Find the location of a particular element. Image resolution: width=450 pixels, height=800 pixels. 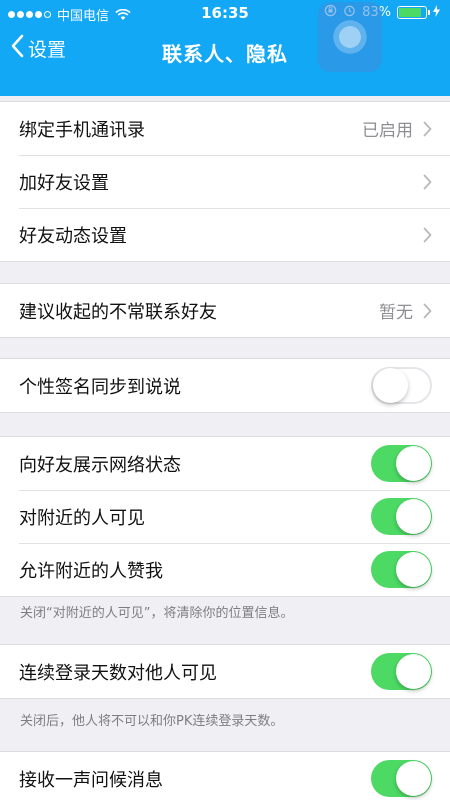

row-network-status: 向好友展示网络状态 is located at coordinates (225, 463).